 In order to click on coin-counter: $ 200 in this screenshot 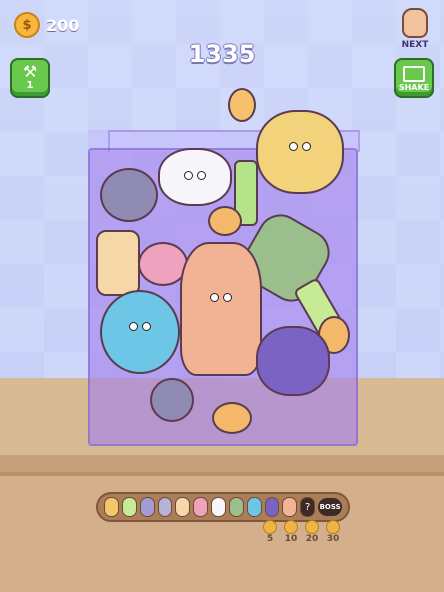, I will do `click(46, 25)`.